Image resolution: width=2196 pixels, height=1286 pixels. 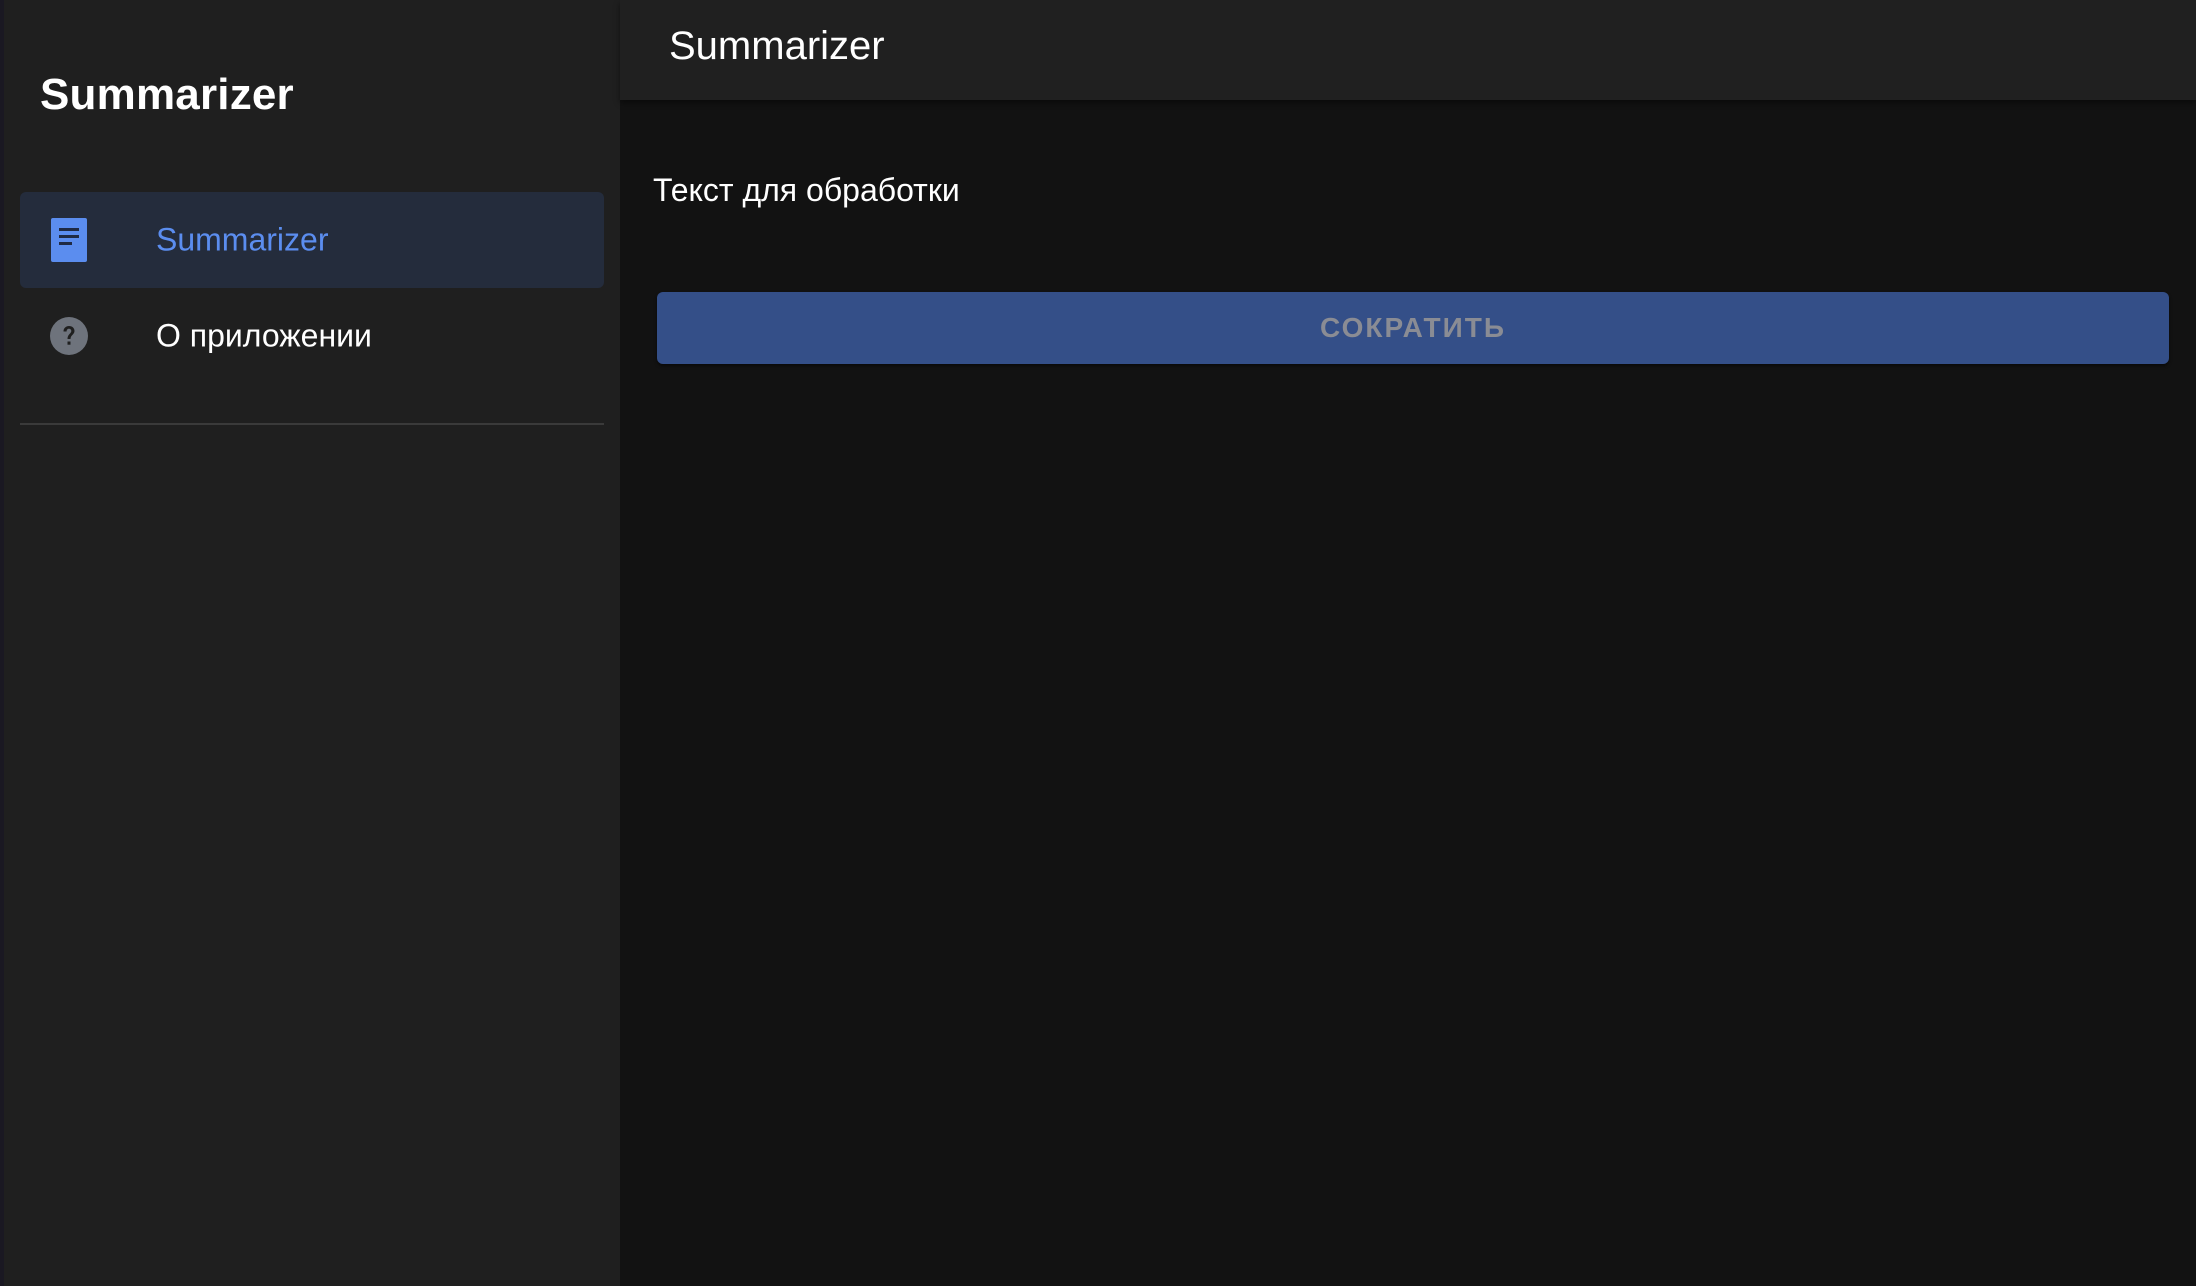 What do you see at coordinates (777, 46) in the screenshot?
I see `page-title: Summarizer` at bounding box center [777, 46].